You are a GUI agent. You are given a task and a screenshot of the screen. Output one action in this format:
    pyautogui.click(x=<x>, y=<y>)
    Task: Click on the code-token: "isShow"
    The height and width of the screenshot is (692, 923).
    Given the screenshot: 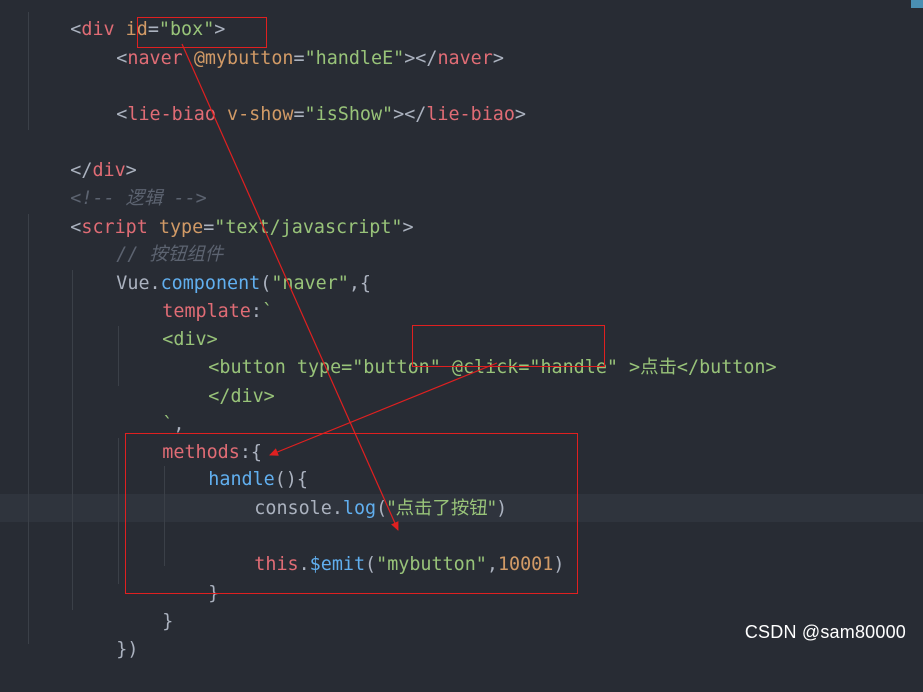 What is the action you would take?
    pyautogui.click(x=349, y=114)
    